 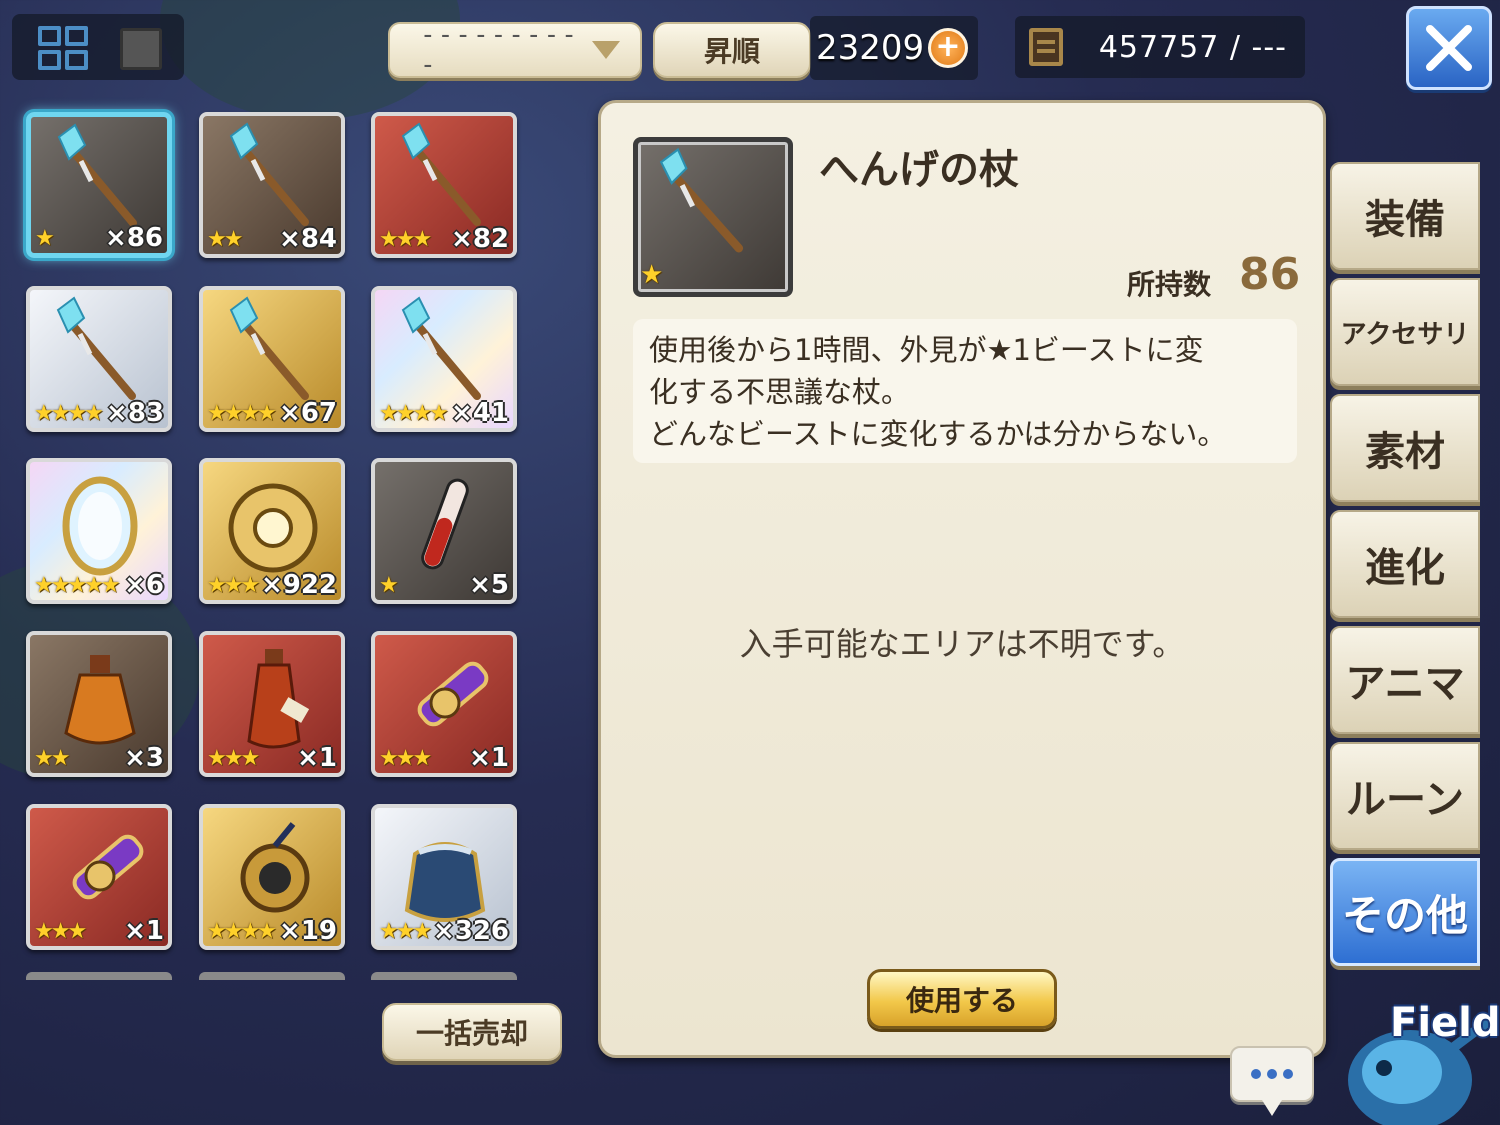 I want to click on acquisition-area-text: 入手可能なエリアは不明です。, so click(x=962, y=644).